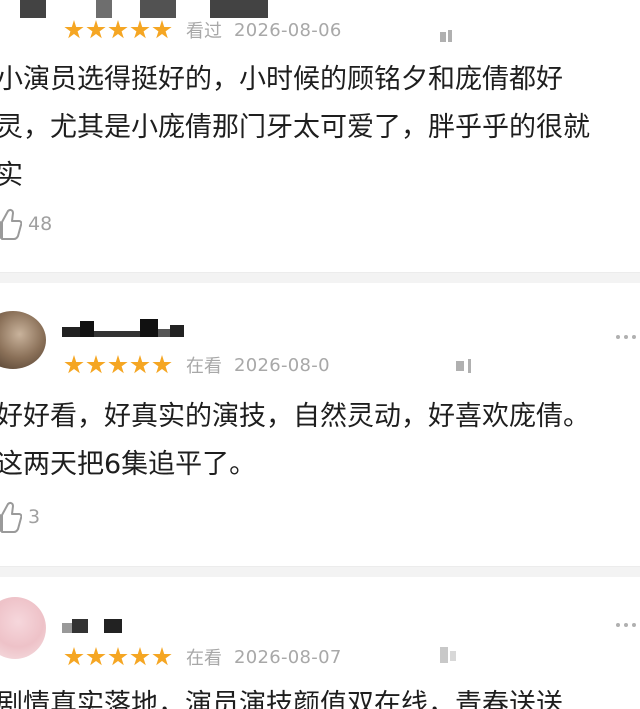  I want to click on like-button: 3, so click(20, 517).